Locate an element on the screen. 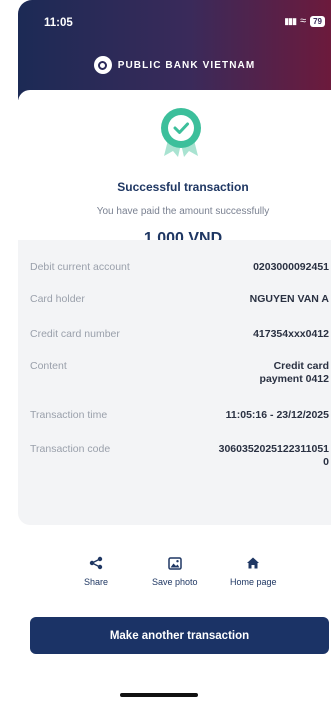  battery-icon: 79 is located at coordinates (317, 21).